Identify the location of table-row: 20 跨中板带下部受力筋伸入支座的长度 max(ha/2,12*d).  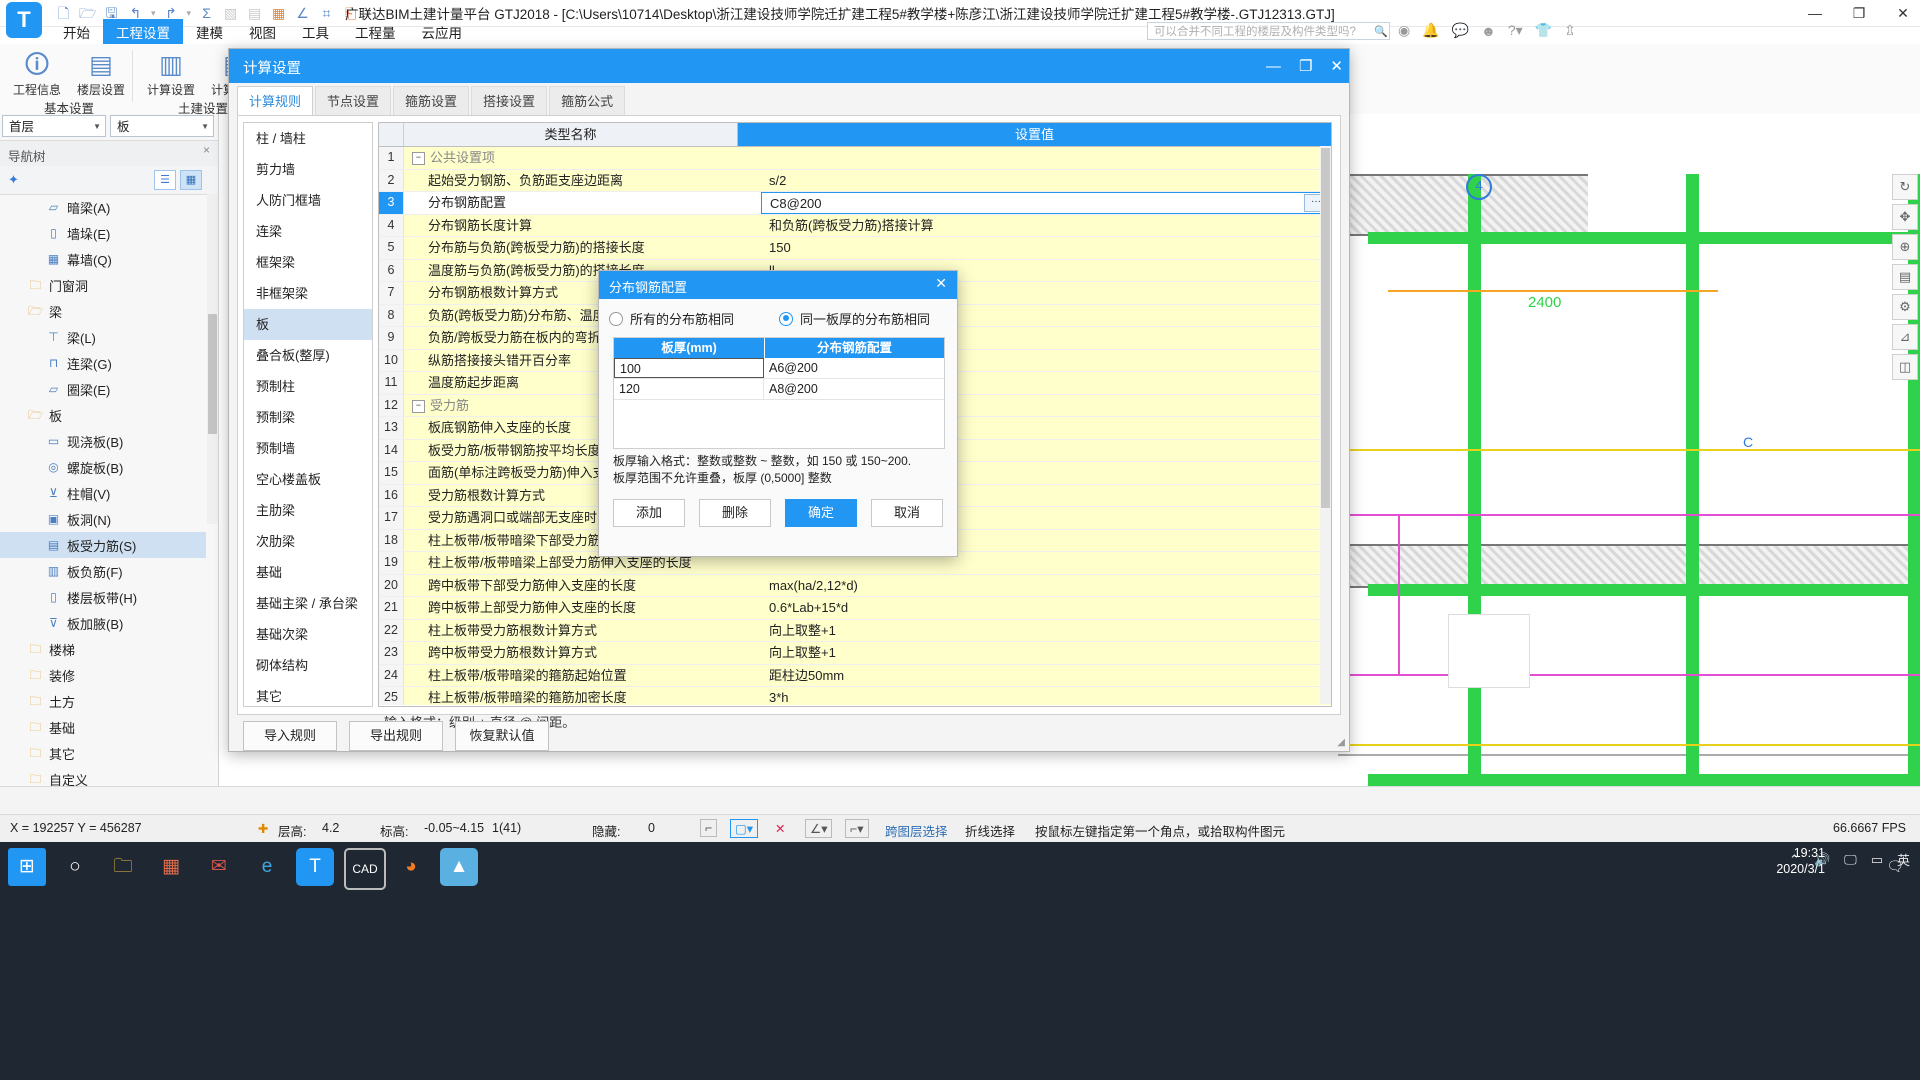
(855, 585).